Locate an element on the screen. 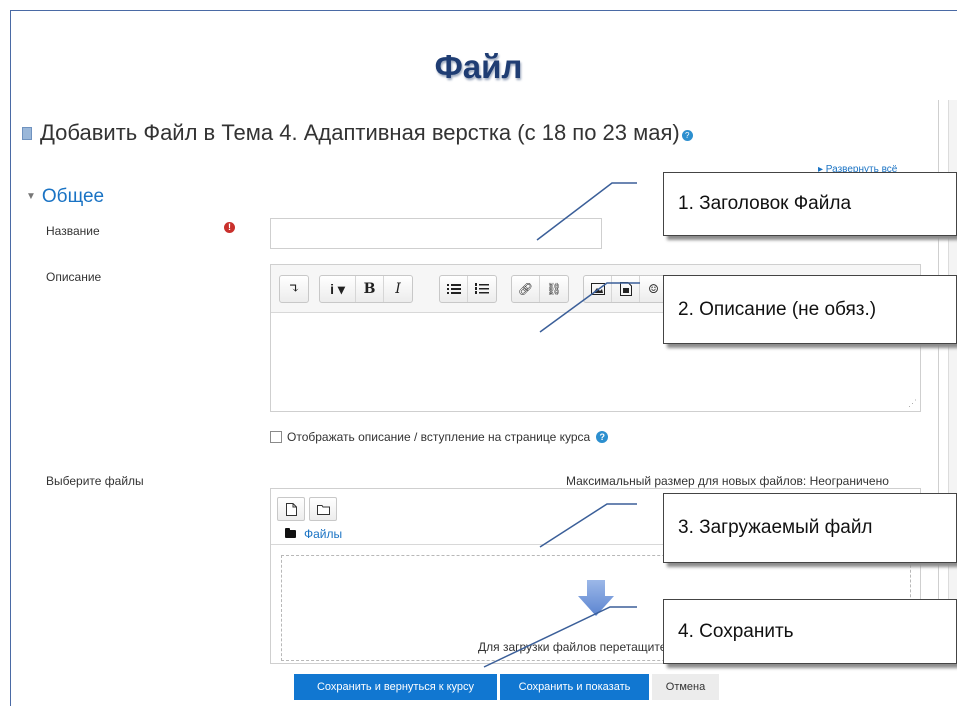 The width and height of the screenshot is (957, 706). slide-frame-left is located at coordinates (10, 358).